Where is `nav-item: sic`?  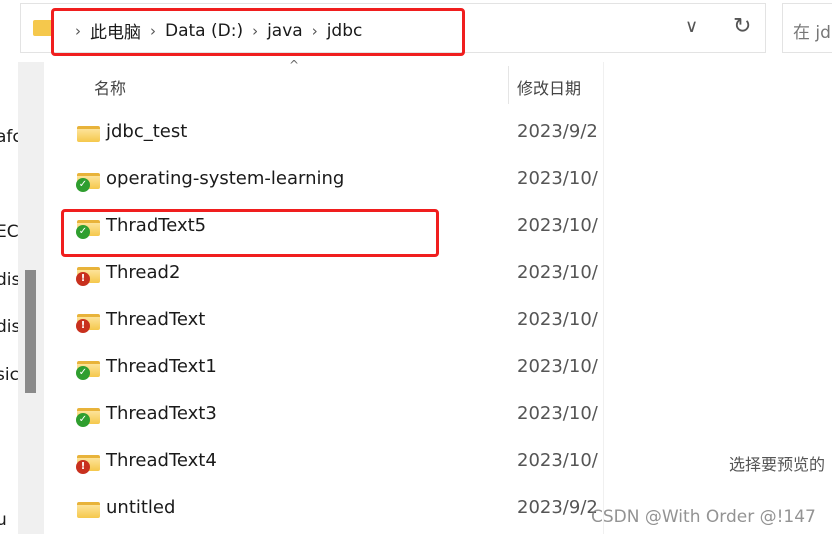
nav-item: sic is located at coordinates (9, 375).